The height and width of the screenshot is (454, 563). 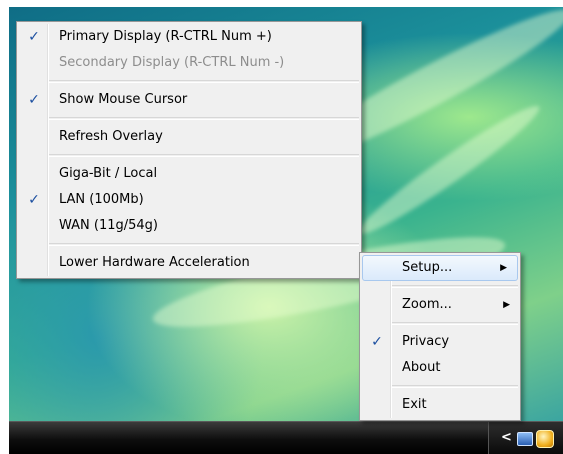 I want to click on taskbar: <, so click(x=286, y=437).